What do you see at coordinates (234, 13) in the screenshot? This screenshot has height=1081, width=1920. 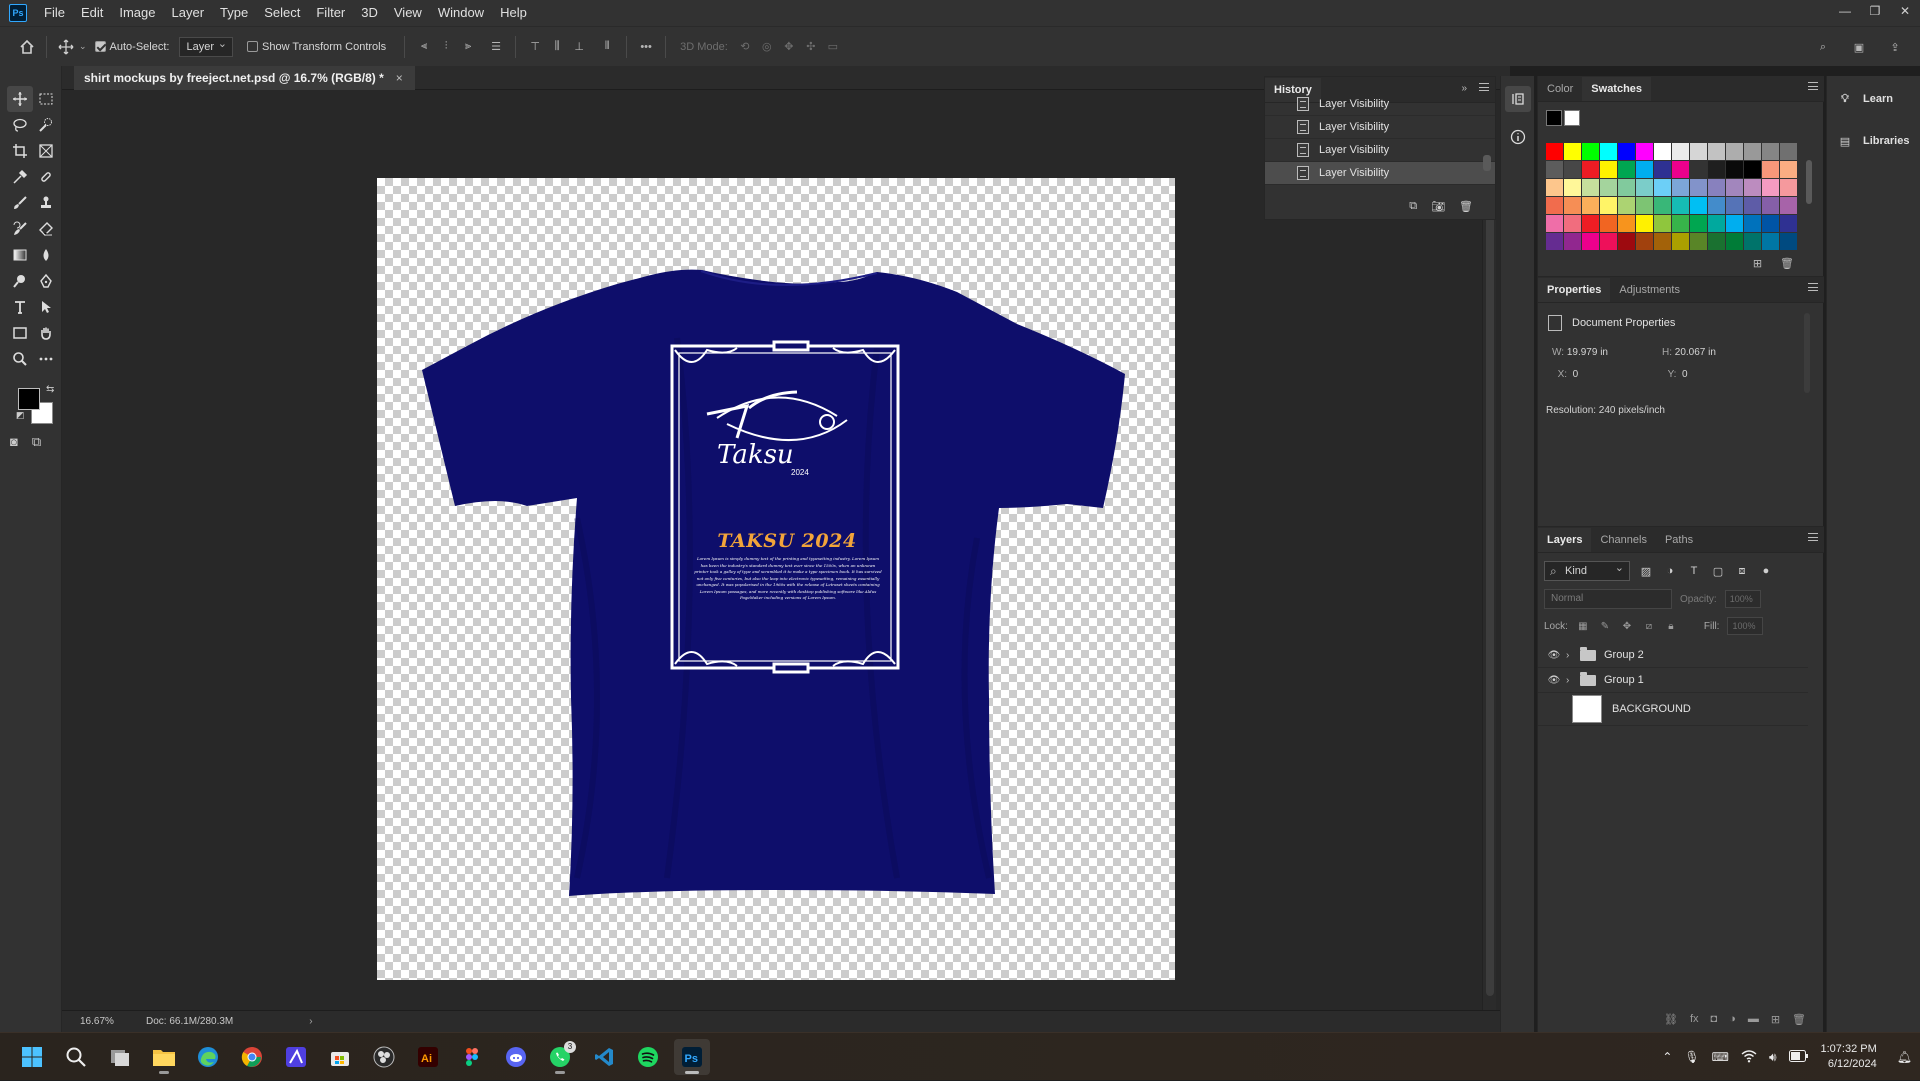 I see `menu-item-type: Type` at bounding box center [234, 13].